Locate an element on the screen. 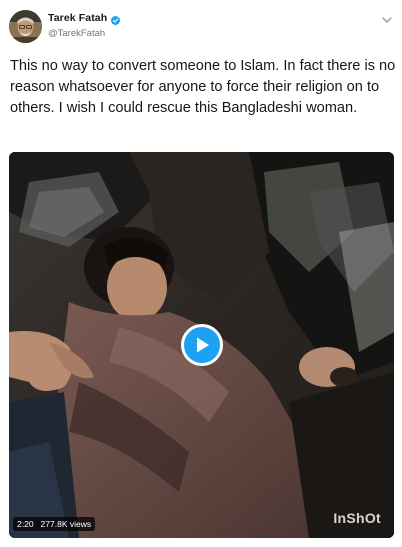 This screenshot has width=402, height=547. author-handle: @TarekFatah is located at coordinates (76, 33).